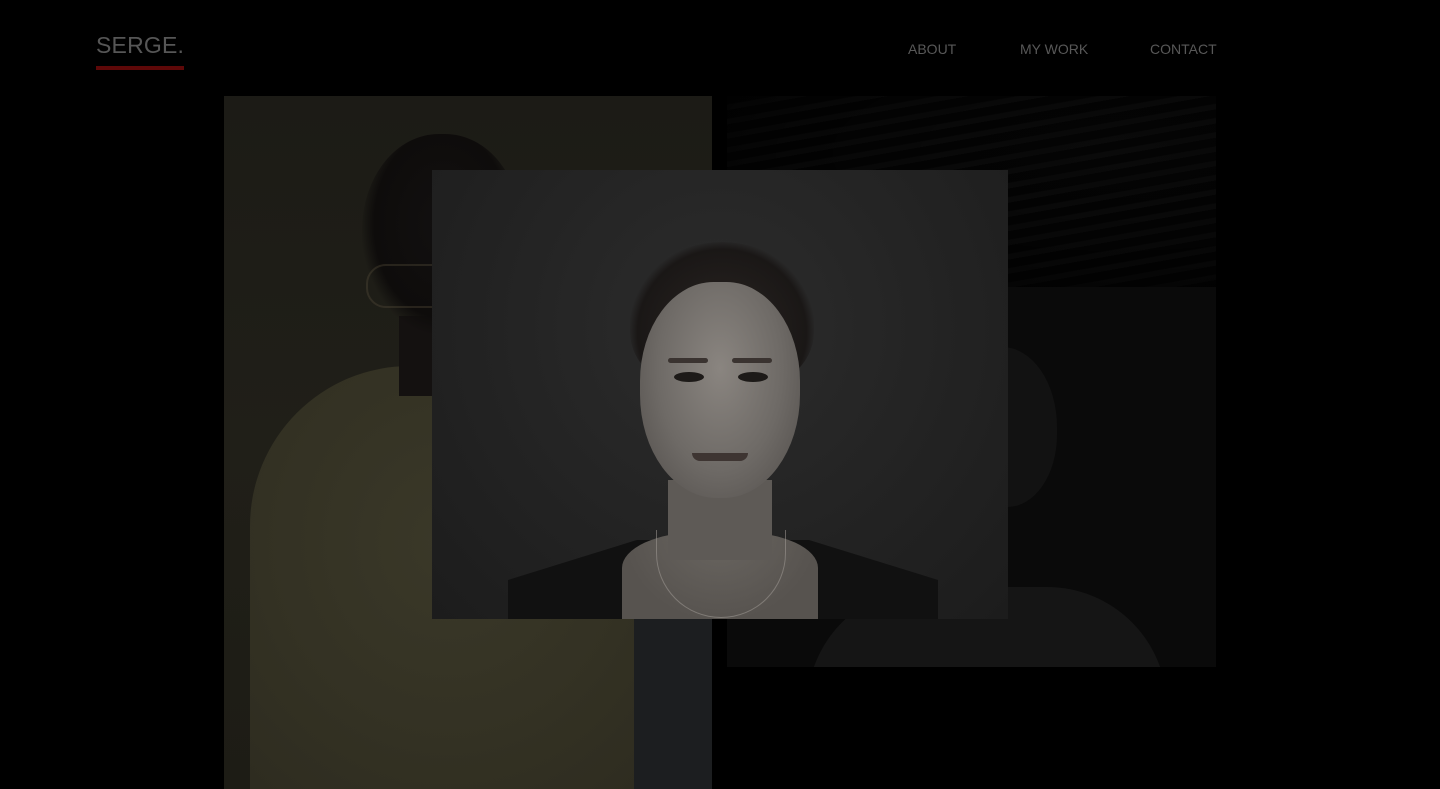 The height and width of the screenshot is (789, 1440). I want to click on nav-about-link: ABOUT, so click(964, 49).